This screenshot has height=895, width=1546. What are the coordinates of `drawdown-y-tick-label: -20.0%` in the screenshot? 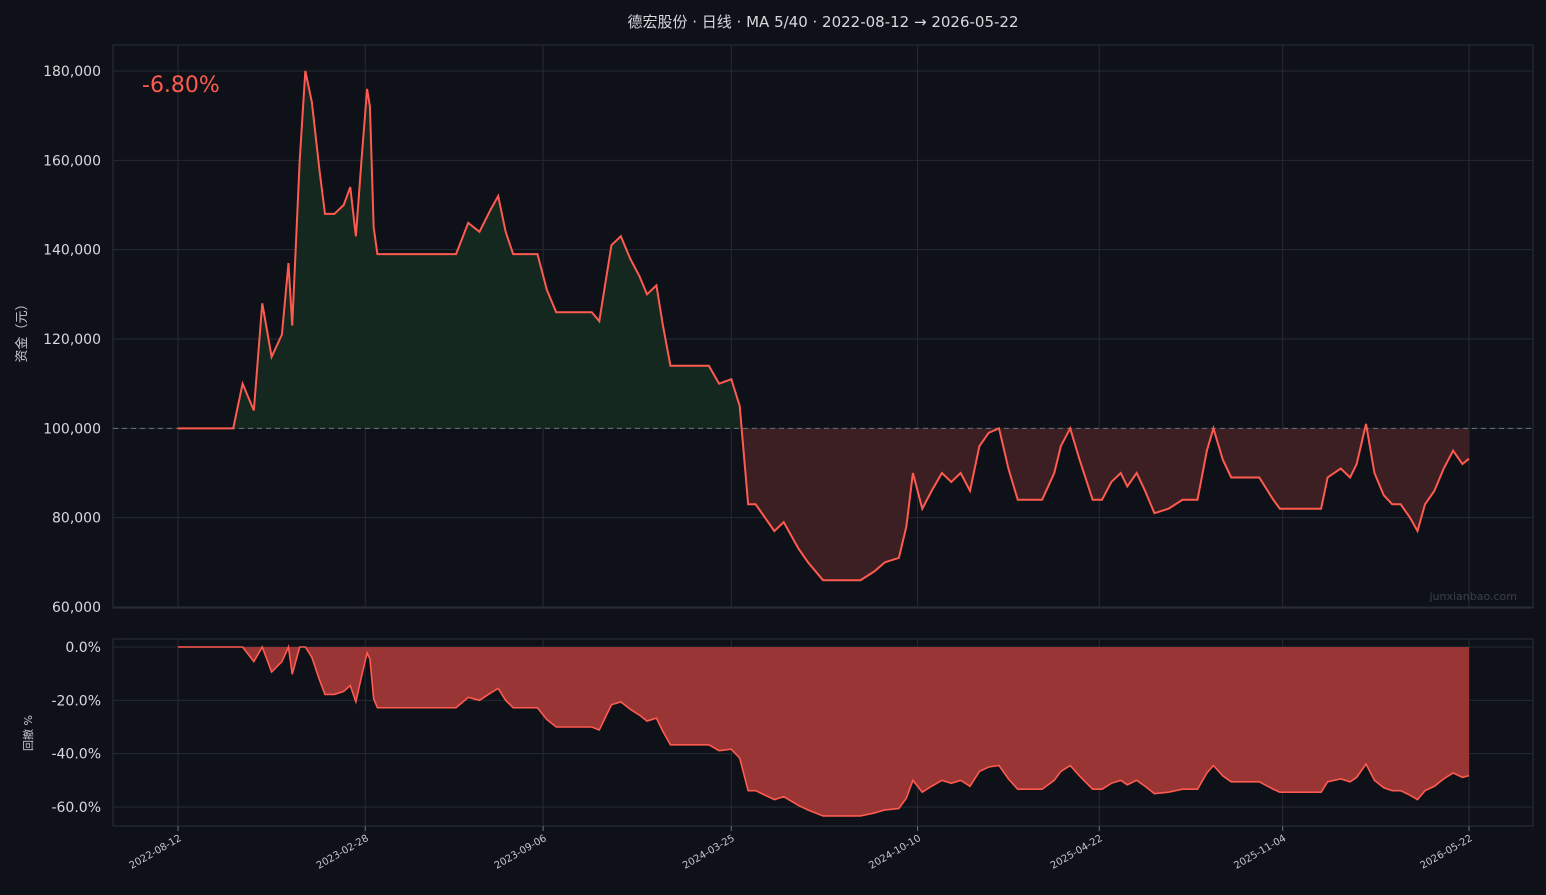 It's located at (76, 701).